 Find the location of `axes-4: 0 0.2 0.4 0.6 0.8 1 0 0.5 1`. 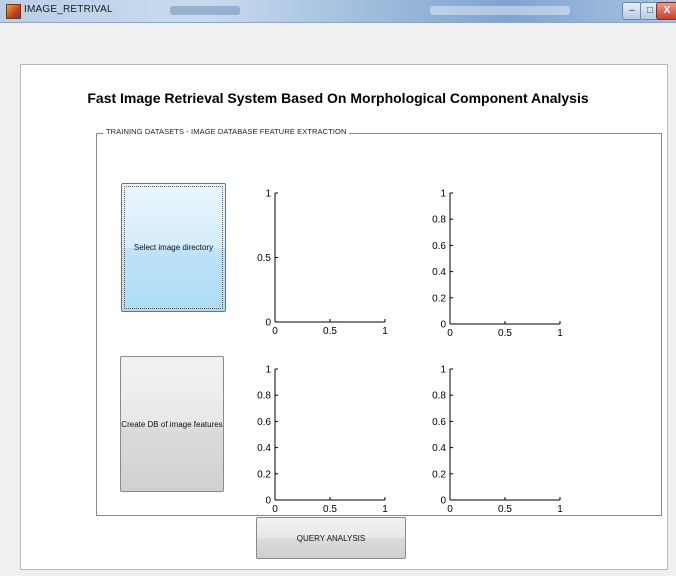

axes-4: 0 0.2 0.4 0.6 0.8 1 0 0.5 1 is located at coordinates (497, 440).